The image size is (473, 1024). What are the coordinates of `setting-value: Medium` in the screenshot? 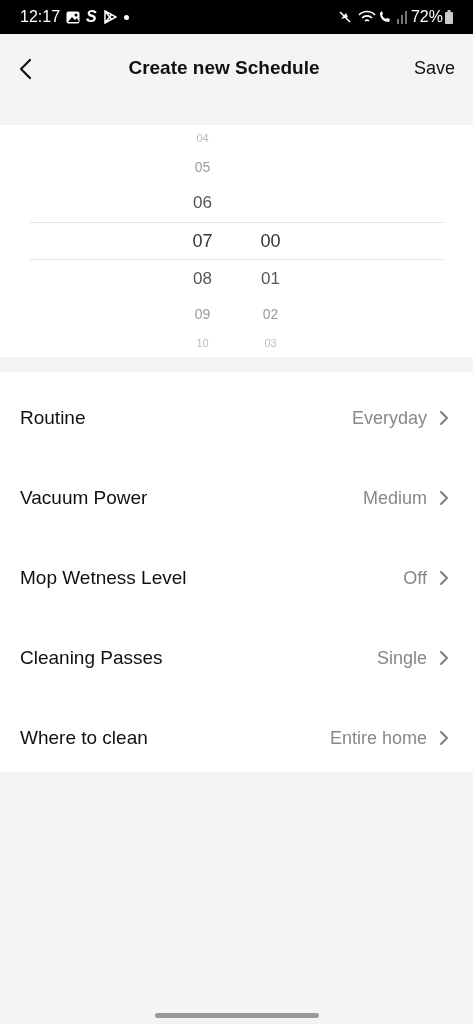 It's located at (394, 498).